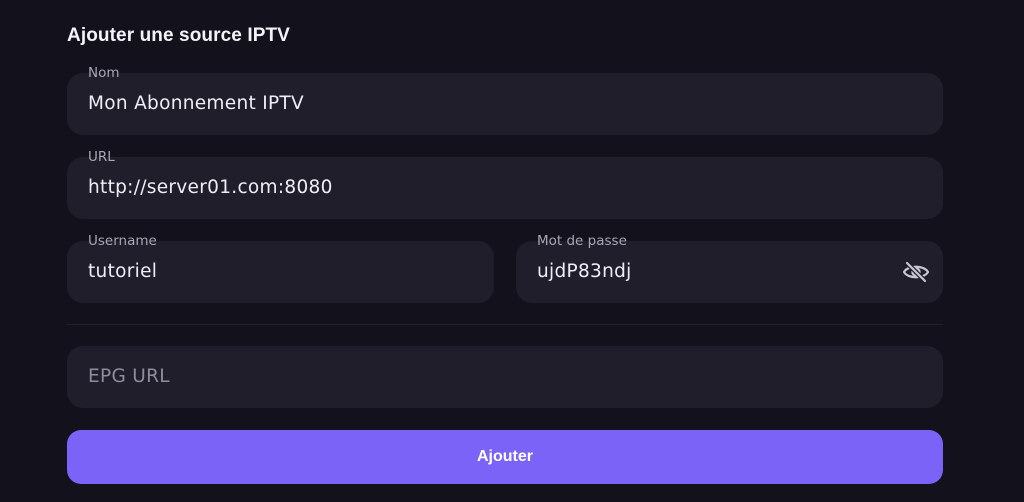 The width and height of the screenshot is (1024, 502). What do you see at coordinates (280, 268) in the screenshot?
I see `username-field: Username tutoriel` at bounding box center [280, 268].